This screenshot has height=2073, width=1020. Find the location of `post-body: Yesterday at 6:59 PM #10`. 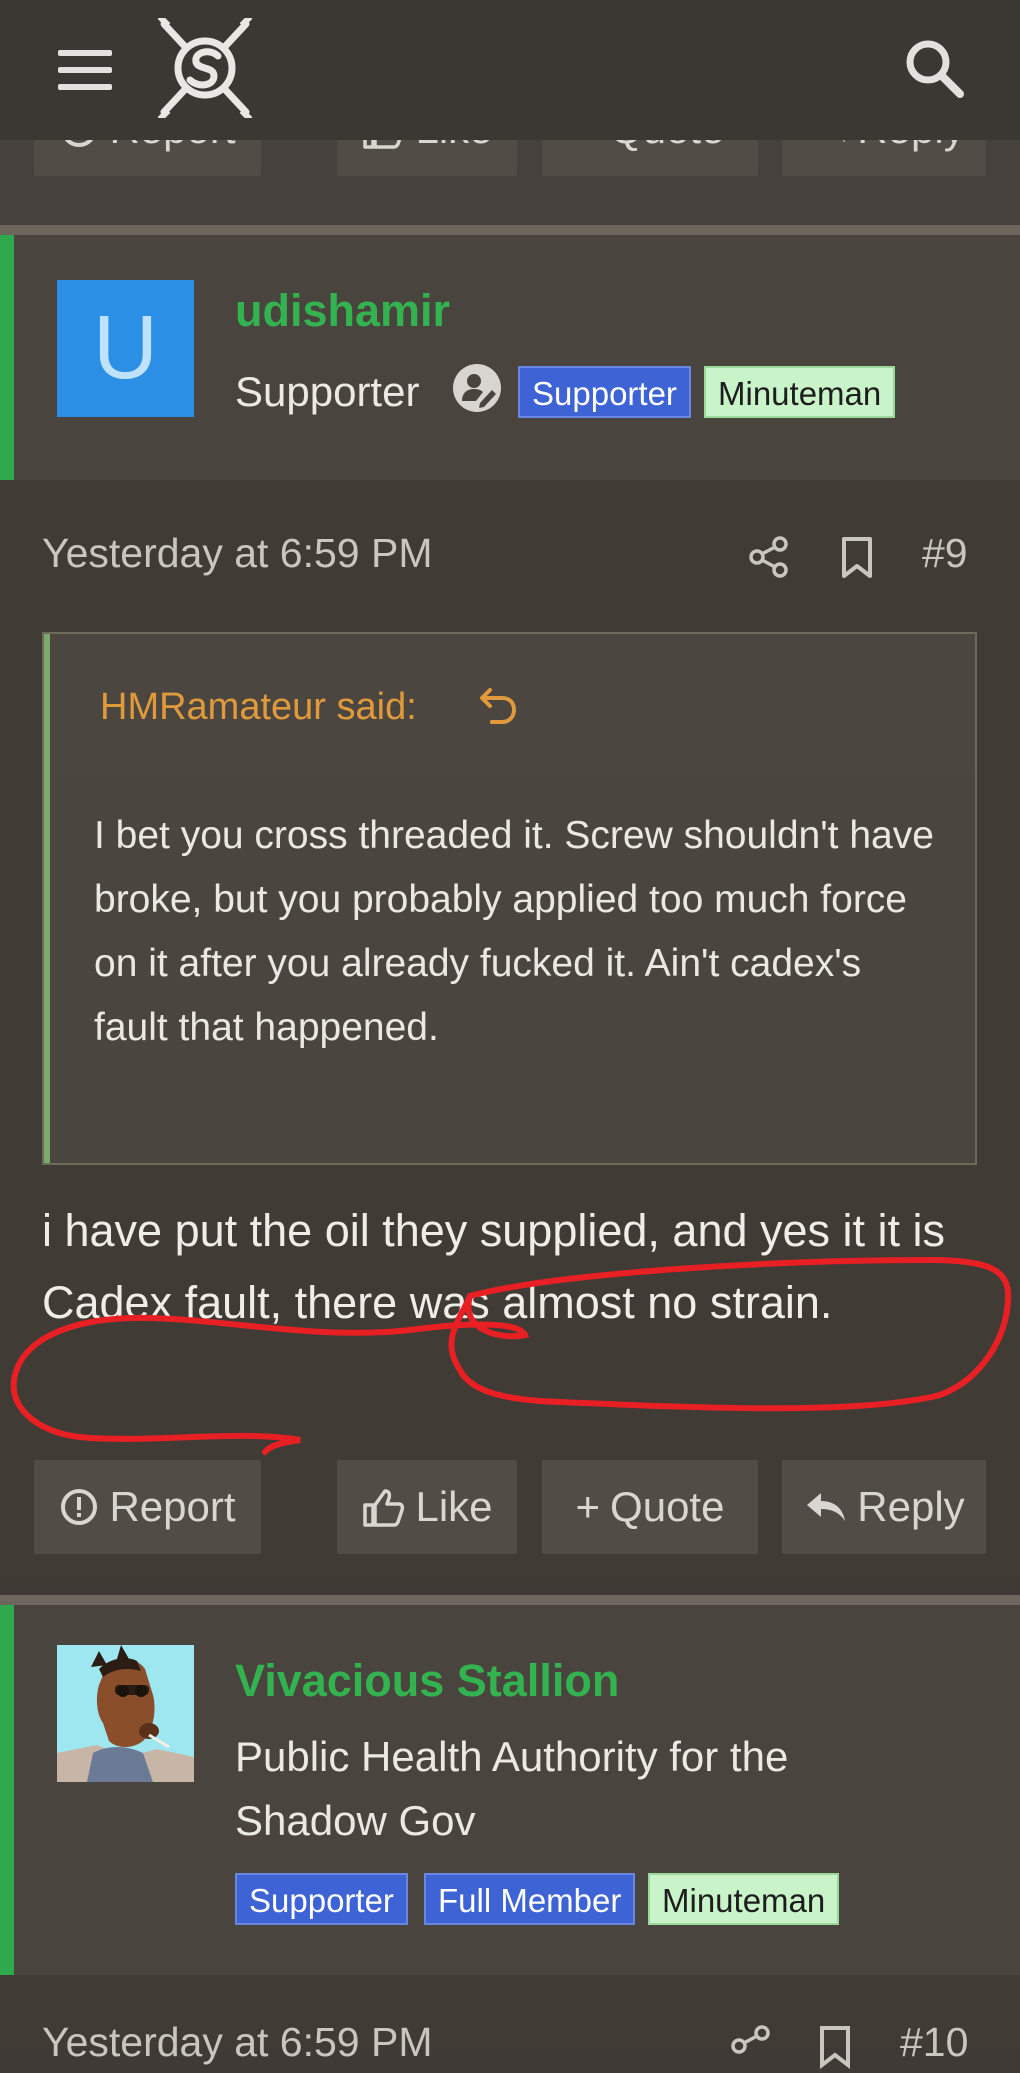

post-body: Yesterday at 6:59 PM #10 is located at coordinates (510, 2022).